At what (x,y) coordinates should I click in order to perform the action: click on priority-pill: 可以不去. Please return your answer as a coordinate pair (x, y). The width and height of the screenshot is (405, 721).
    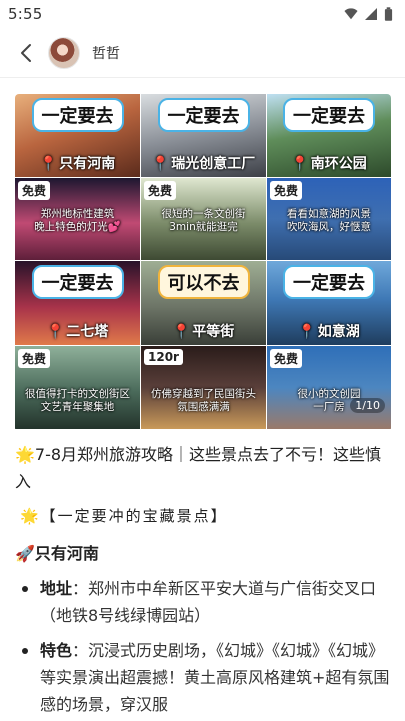
    Looking at the image, I should click on (203, 282).